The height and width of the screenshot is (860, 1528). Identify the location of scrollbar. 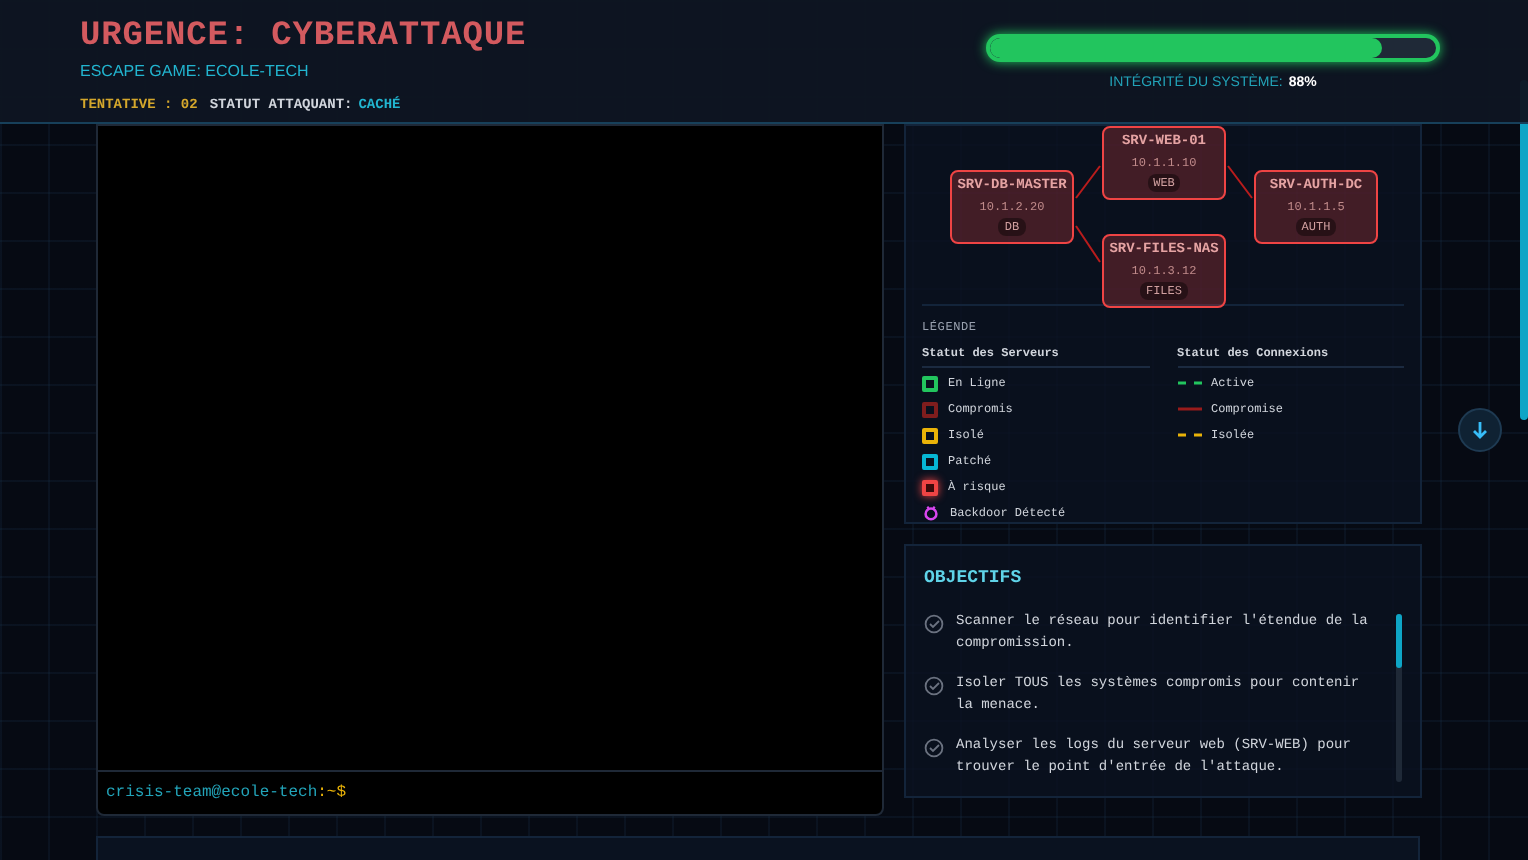
(1399, 698).